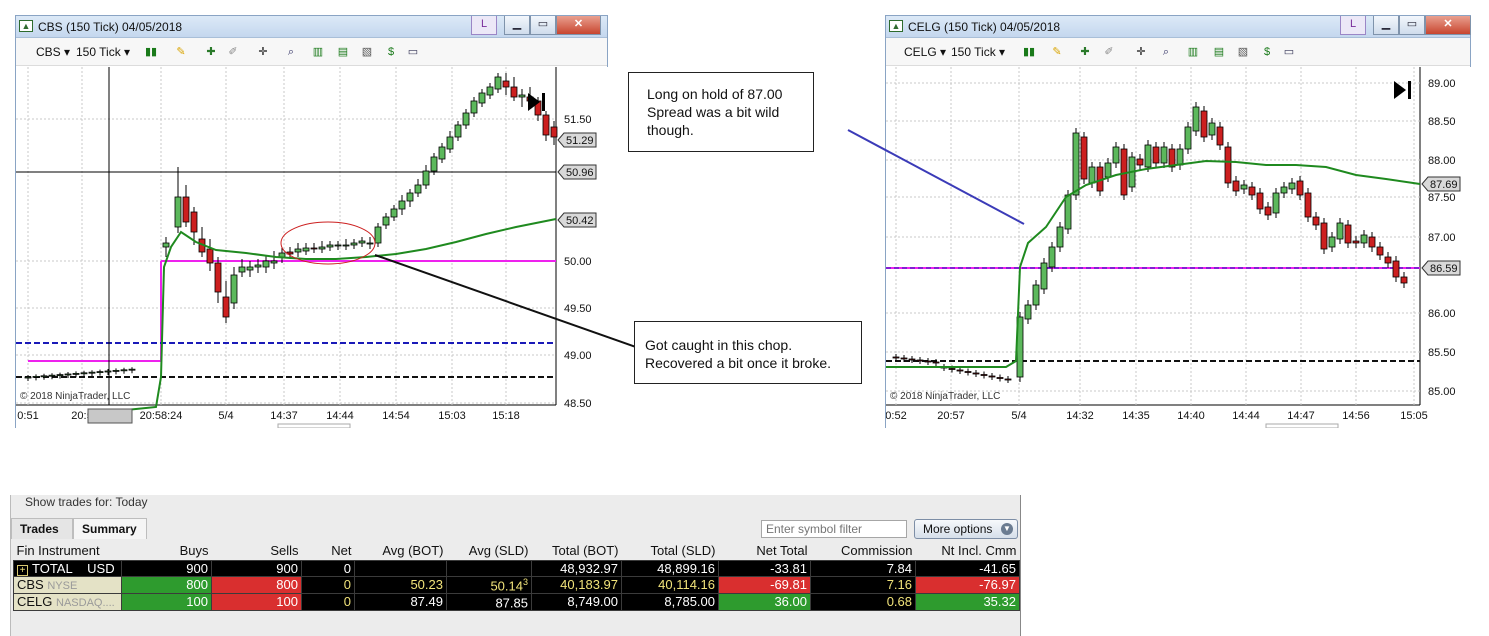 This screenshot has height=636, width=1489. Describe the element at coordinates (1442, 353) in the screenshot. I see `price-tick-label: 85.50` at that location.